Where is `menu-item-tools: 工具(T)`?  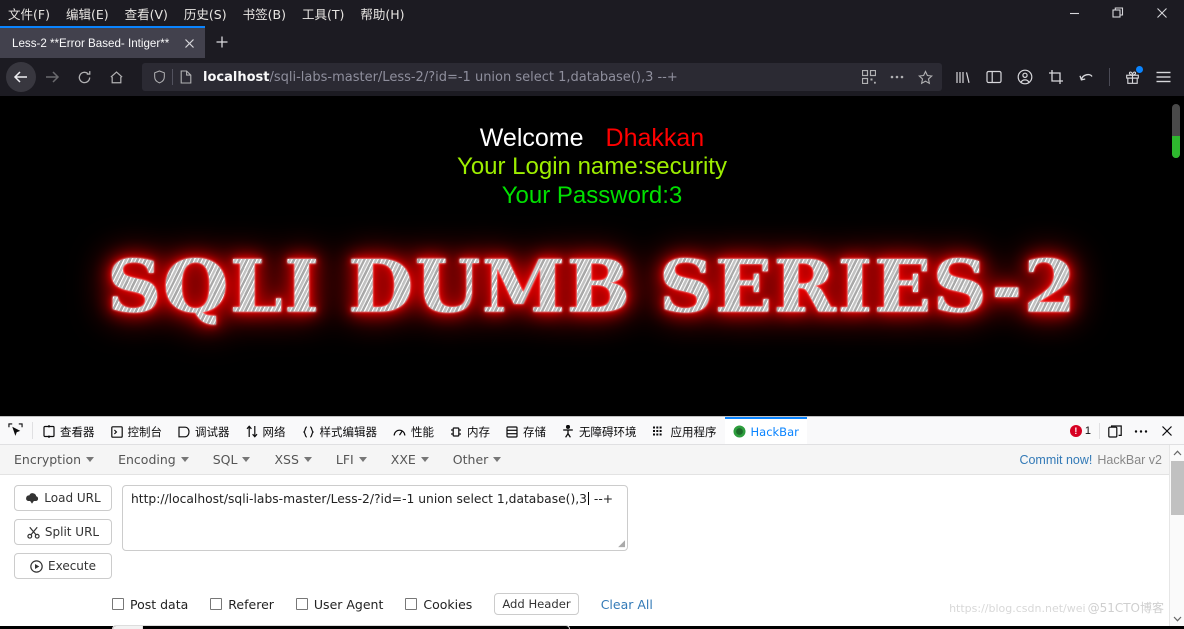 menu-item-tools: 工具(T) is located at coordinates (323, 13).